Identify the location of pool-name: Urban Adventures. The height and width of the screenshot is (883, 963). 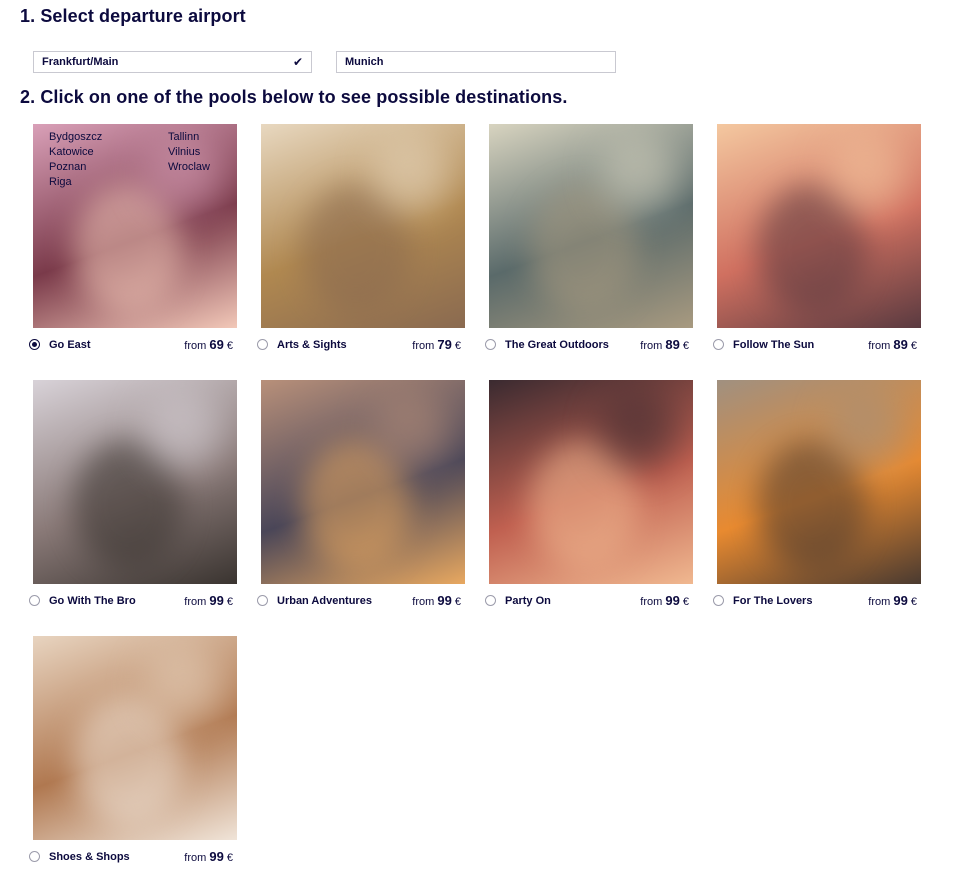
(324, 601).